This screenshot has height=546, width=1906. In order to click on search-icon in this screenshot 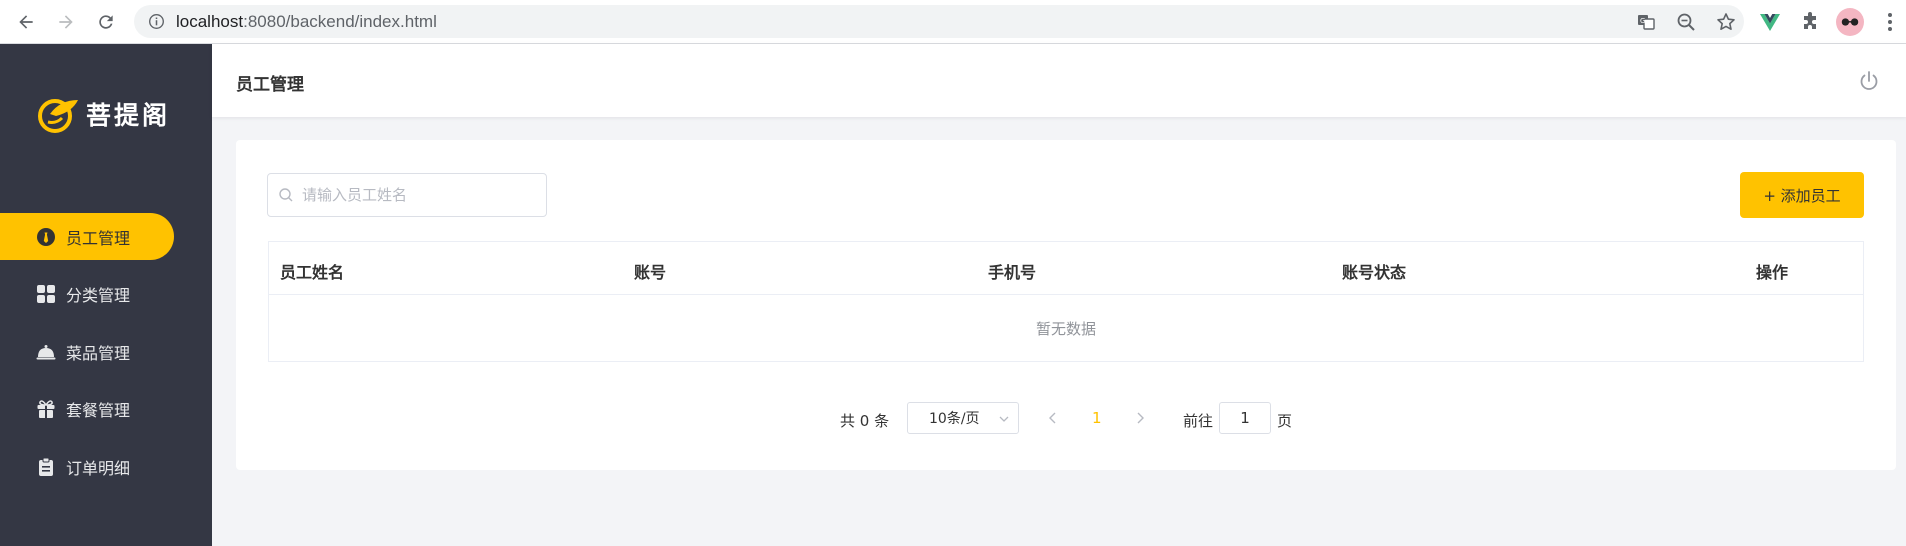, I will do `click(286, 195)`.